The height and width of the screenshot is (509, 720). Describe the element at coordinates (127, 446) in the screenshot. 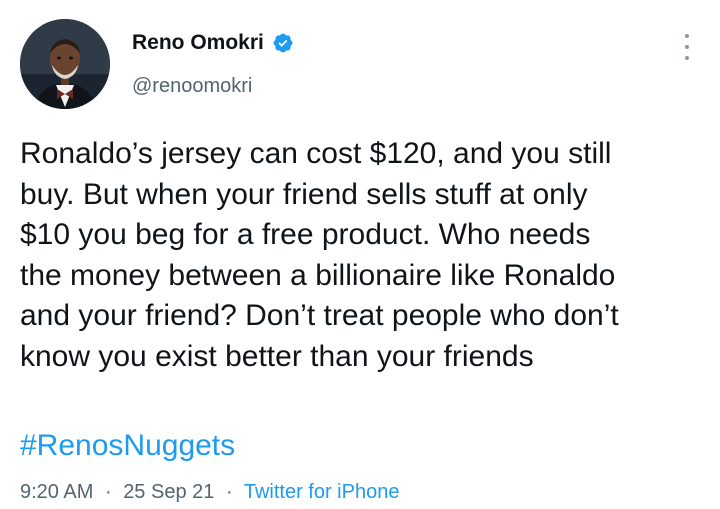

I see `hashtag-link: #RenosNuggets` at that location.